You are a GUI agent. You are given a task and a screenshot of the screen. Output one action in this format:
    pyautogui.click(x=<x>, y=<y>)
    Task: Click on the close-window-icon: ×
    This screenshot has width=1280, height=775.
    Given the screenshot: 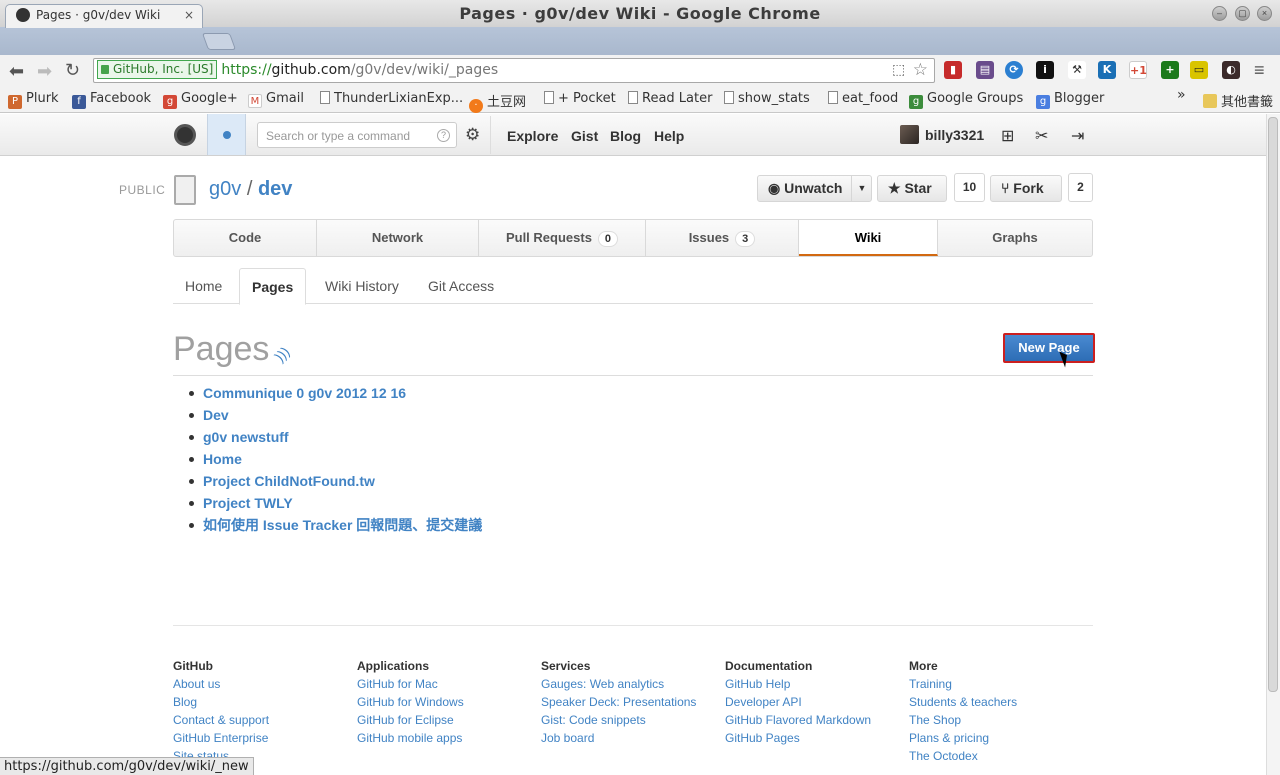 What is the action you would take?
    pyautogui.click(x=1264, y=13)
    